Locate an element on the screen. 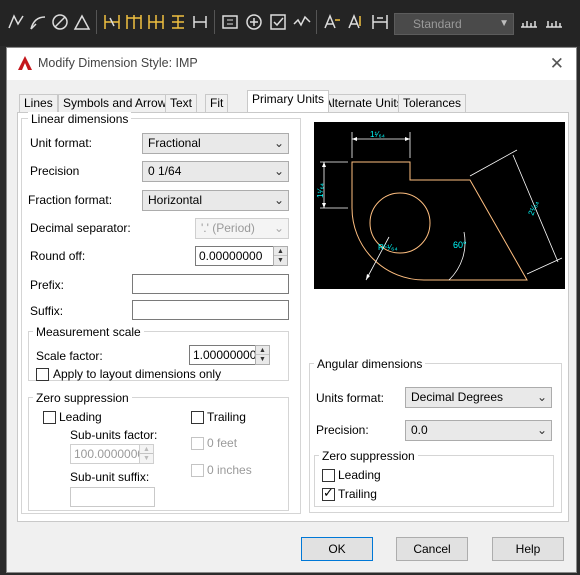 The width and height of the screenshot is (580, 575). suffix-label: Suffix: is located at coordinates (47, 311).